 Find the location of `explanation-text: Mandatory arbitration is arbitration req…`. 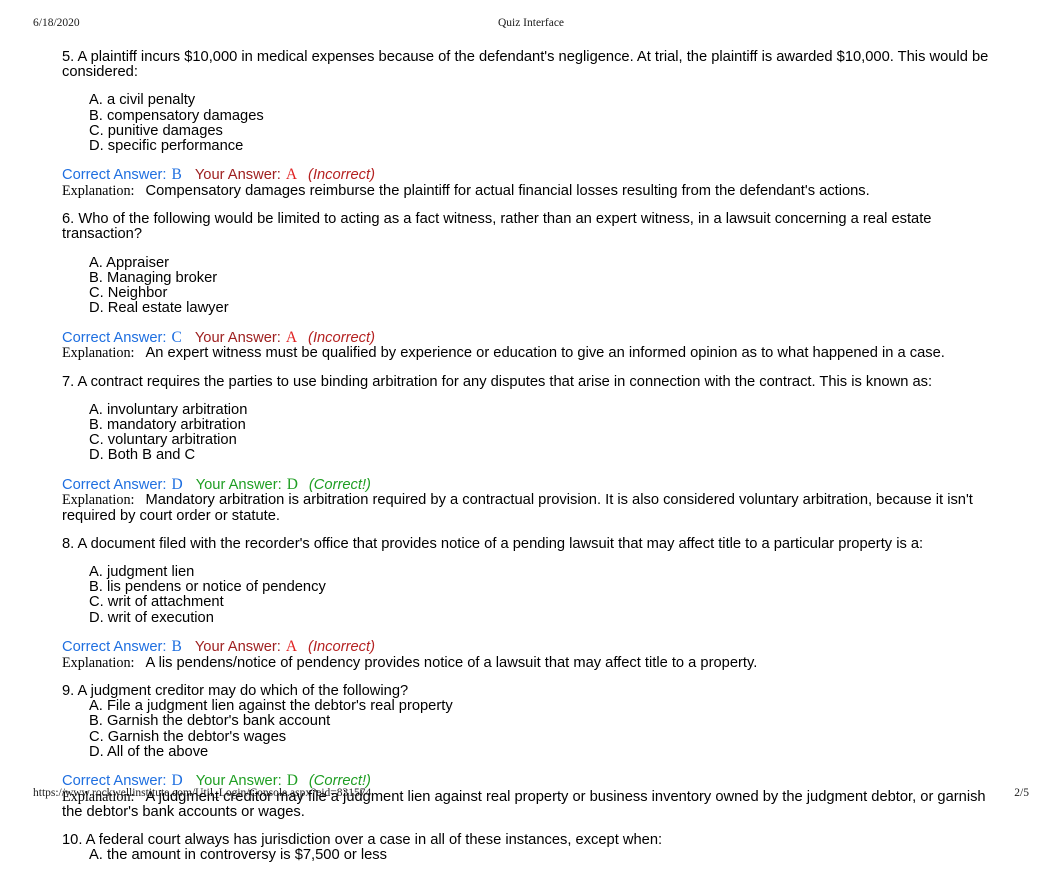

explanation-text: Mandatory arbitration is arbitration req… is located at coordinates (517, 508).